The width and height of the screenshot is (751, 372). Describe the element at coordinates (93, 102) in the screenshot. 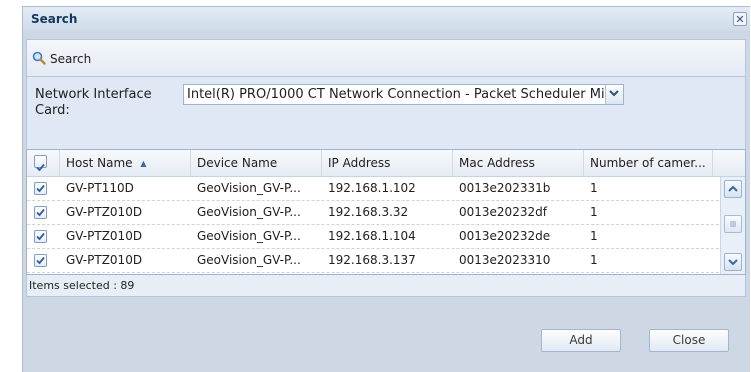

I see `nic-label: Network Interface Card:` at that location.